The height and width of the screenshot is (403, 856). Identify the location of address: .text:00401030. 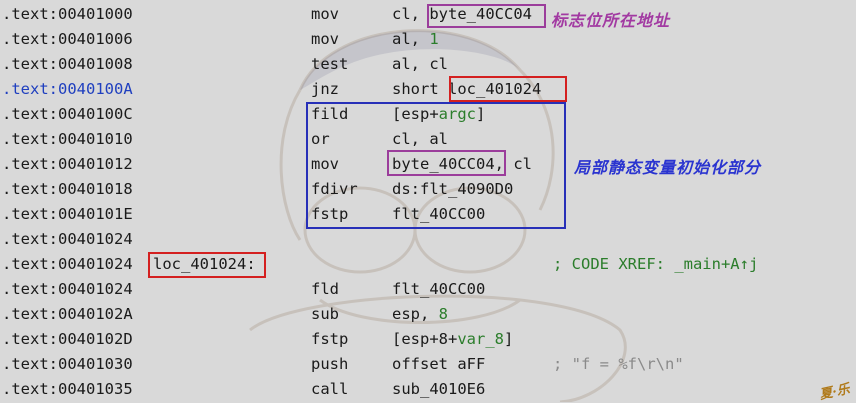
(67, 364).